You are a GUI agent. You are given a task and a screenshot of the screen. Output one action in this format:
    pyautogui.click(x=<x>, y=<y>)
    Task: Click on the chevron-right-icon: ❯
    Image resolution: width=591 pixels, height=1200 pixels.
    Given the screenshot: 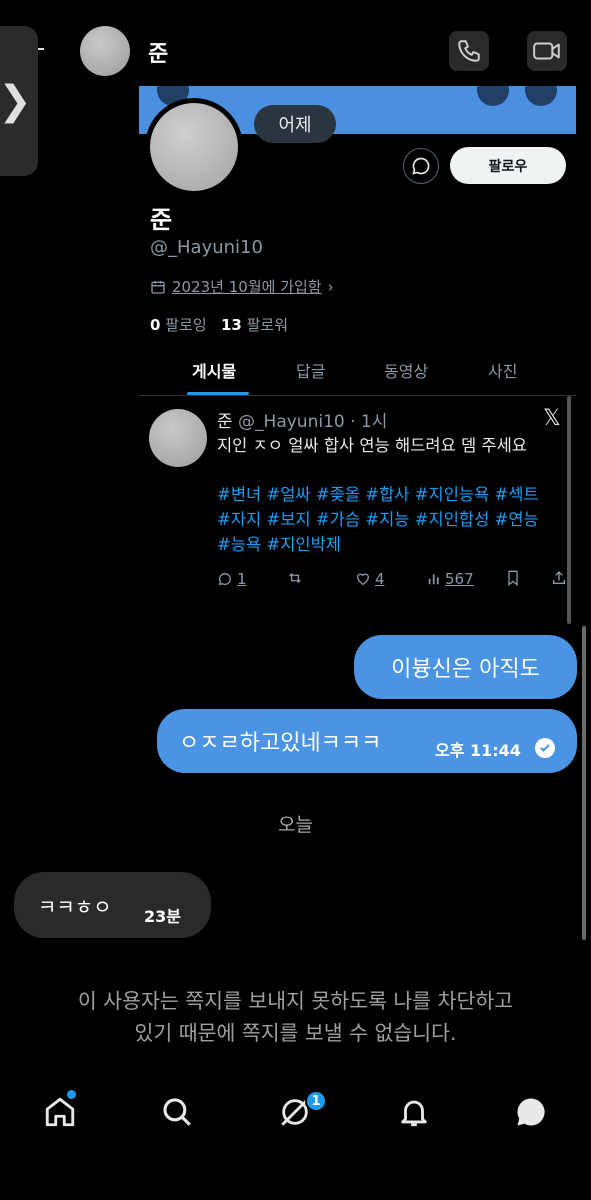 What is the action you would take?
    pyautogui.click(x=16, y=101)
    